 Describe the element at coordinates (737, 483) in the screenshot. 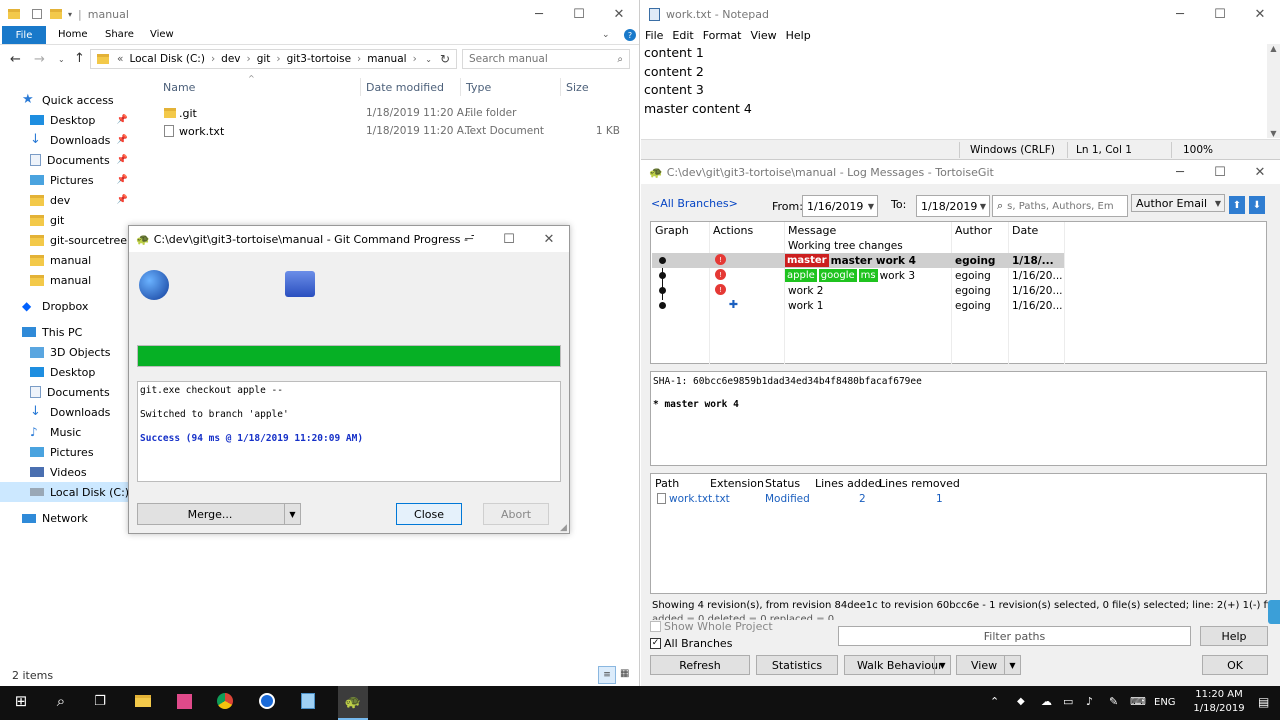

I see `col-header-extension: Extension` at that location.